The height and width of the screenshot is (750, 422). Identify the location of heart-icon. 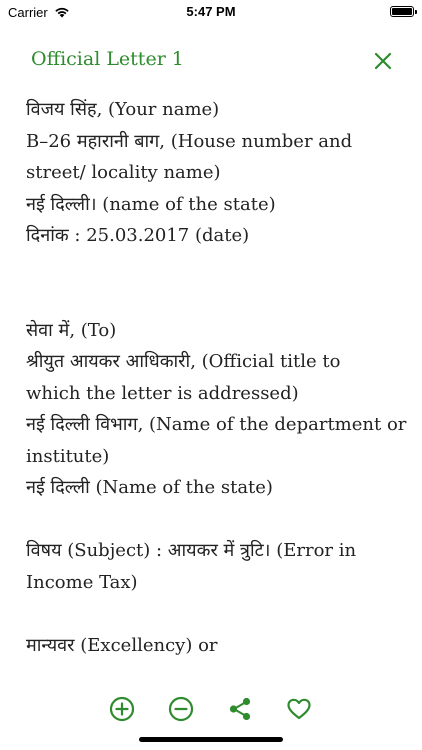
(299, 709).